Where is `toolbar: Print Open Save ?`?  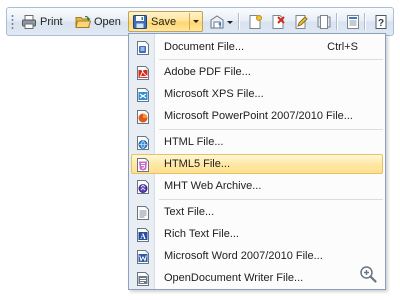
toolbar: Print Open Save ? is located at coordinates (200, 21).